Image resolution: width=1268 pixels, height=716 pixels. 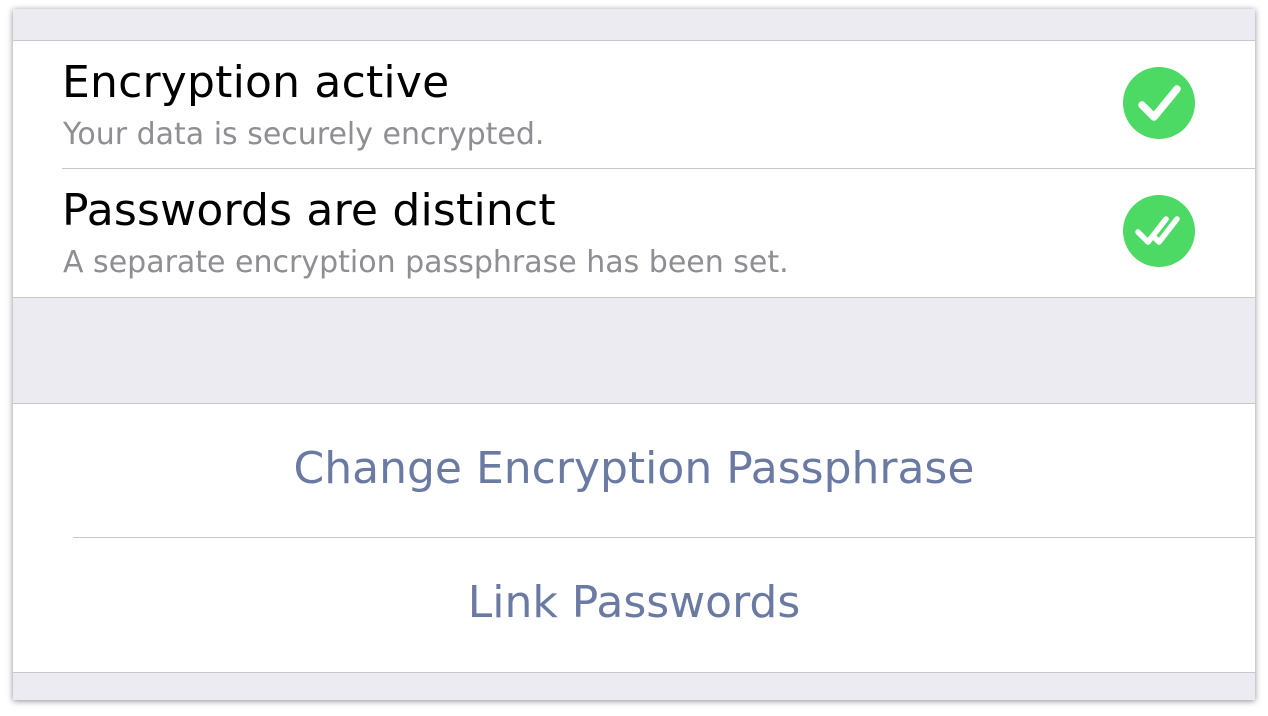 What do you see at coordinates (1159, 103) in the screenshot?
I see `check-circle-icon` at bounding box center [1159, 103].